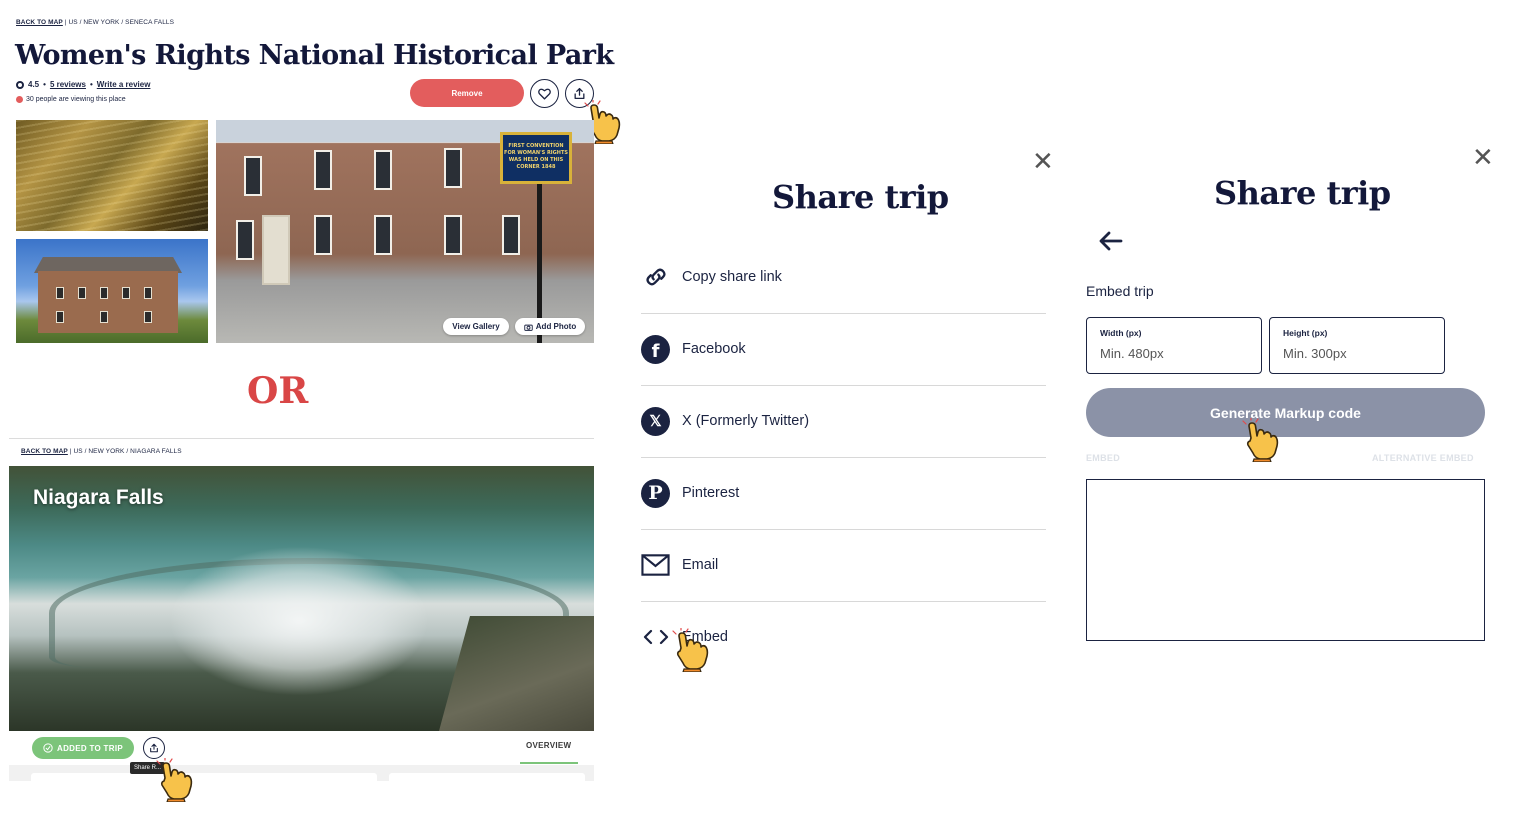 This screenshot has height=816, width=1538. What do you see at coordinates (655, 565) in the screenshot?
I see `email-icon` at bounding box center [655, 565].